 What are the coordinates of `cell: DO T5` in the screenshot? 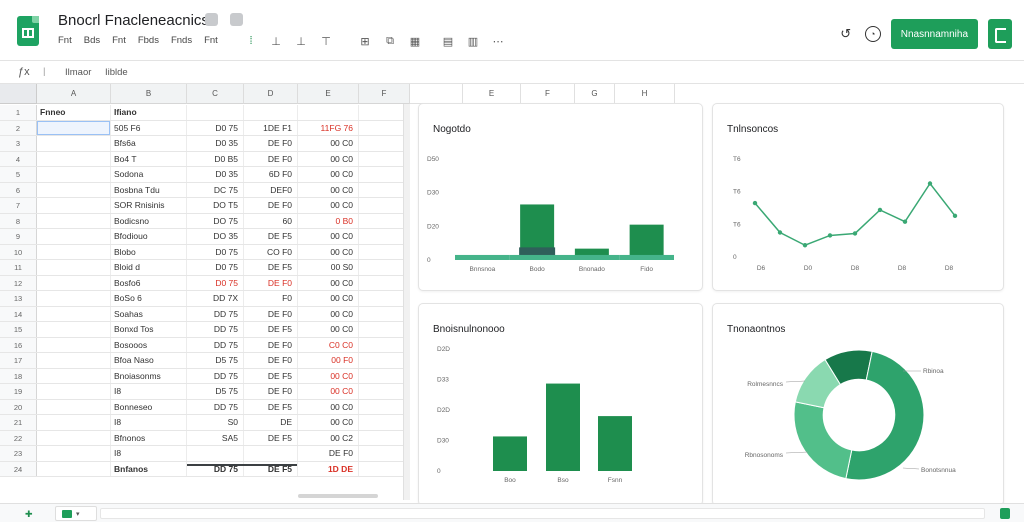 It's located at (215, 205).